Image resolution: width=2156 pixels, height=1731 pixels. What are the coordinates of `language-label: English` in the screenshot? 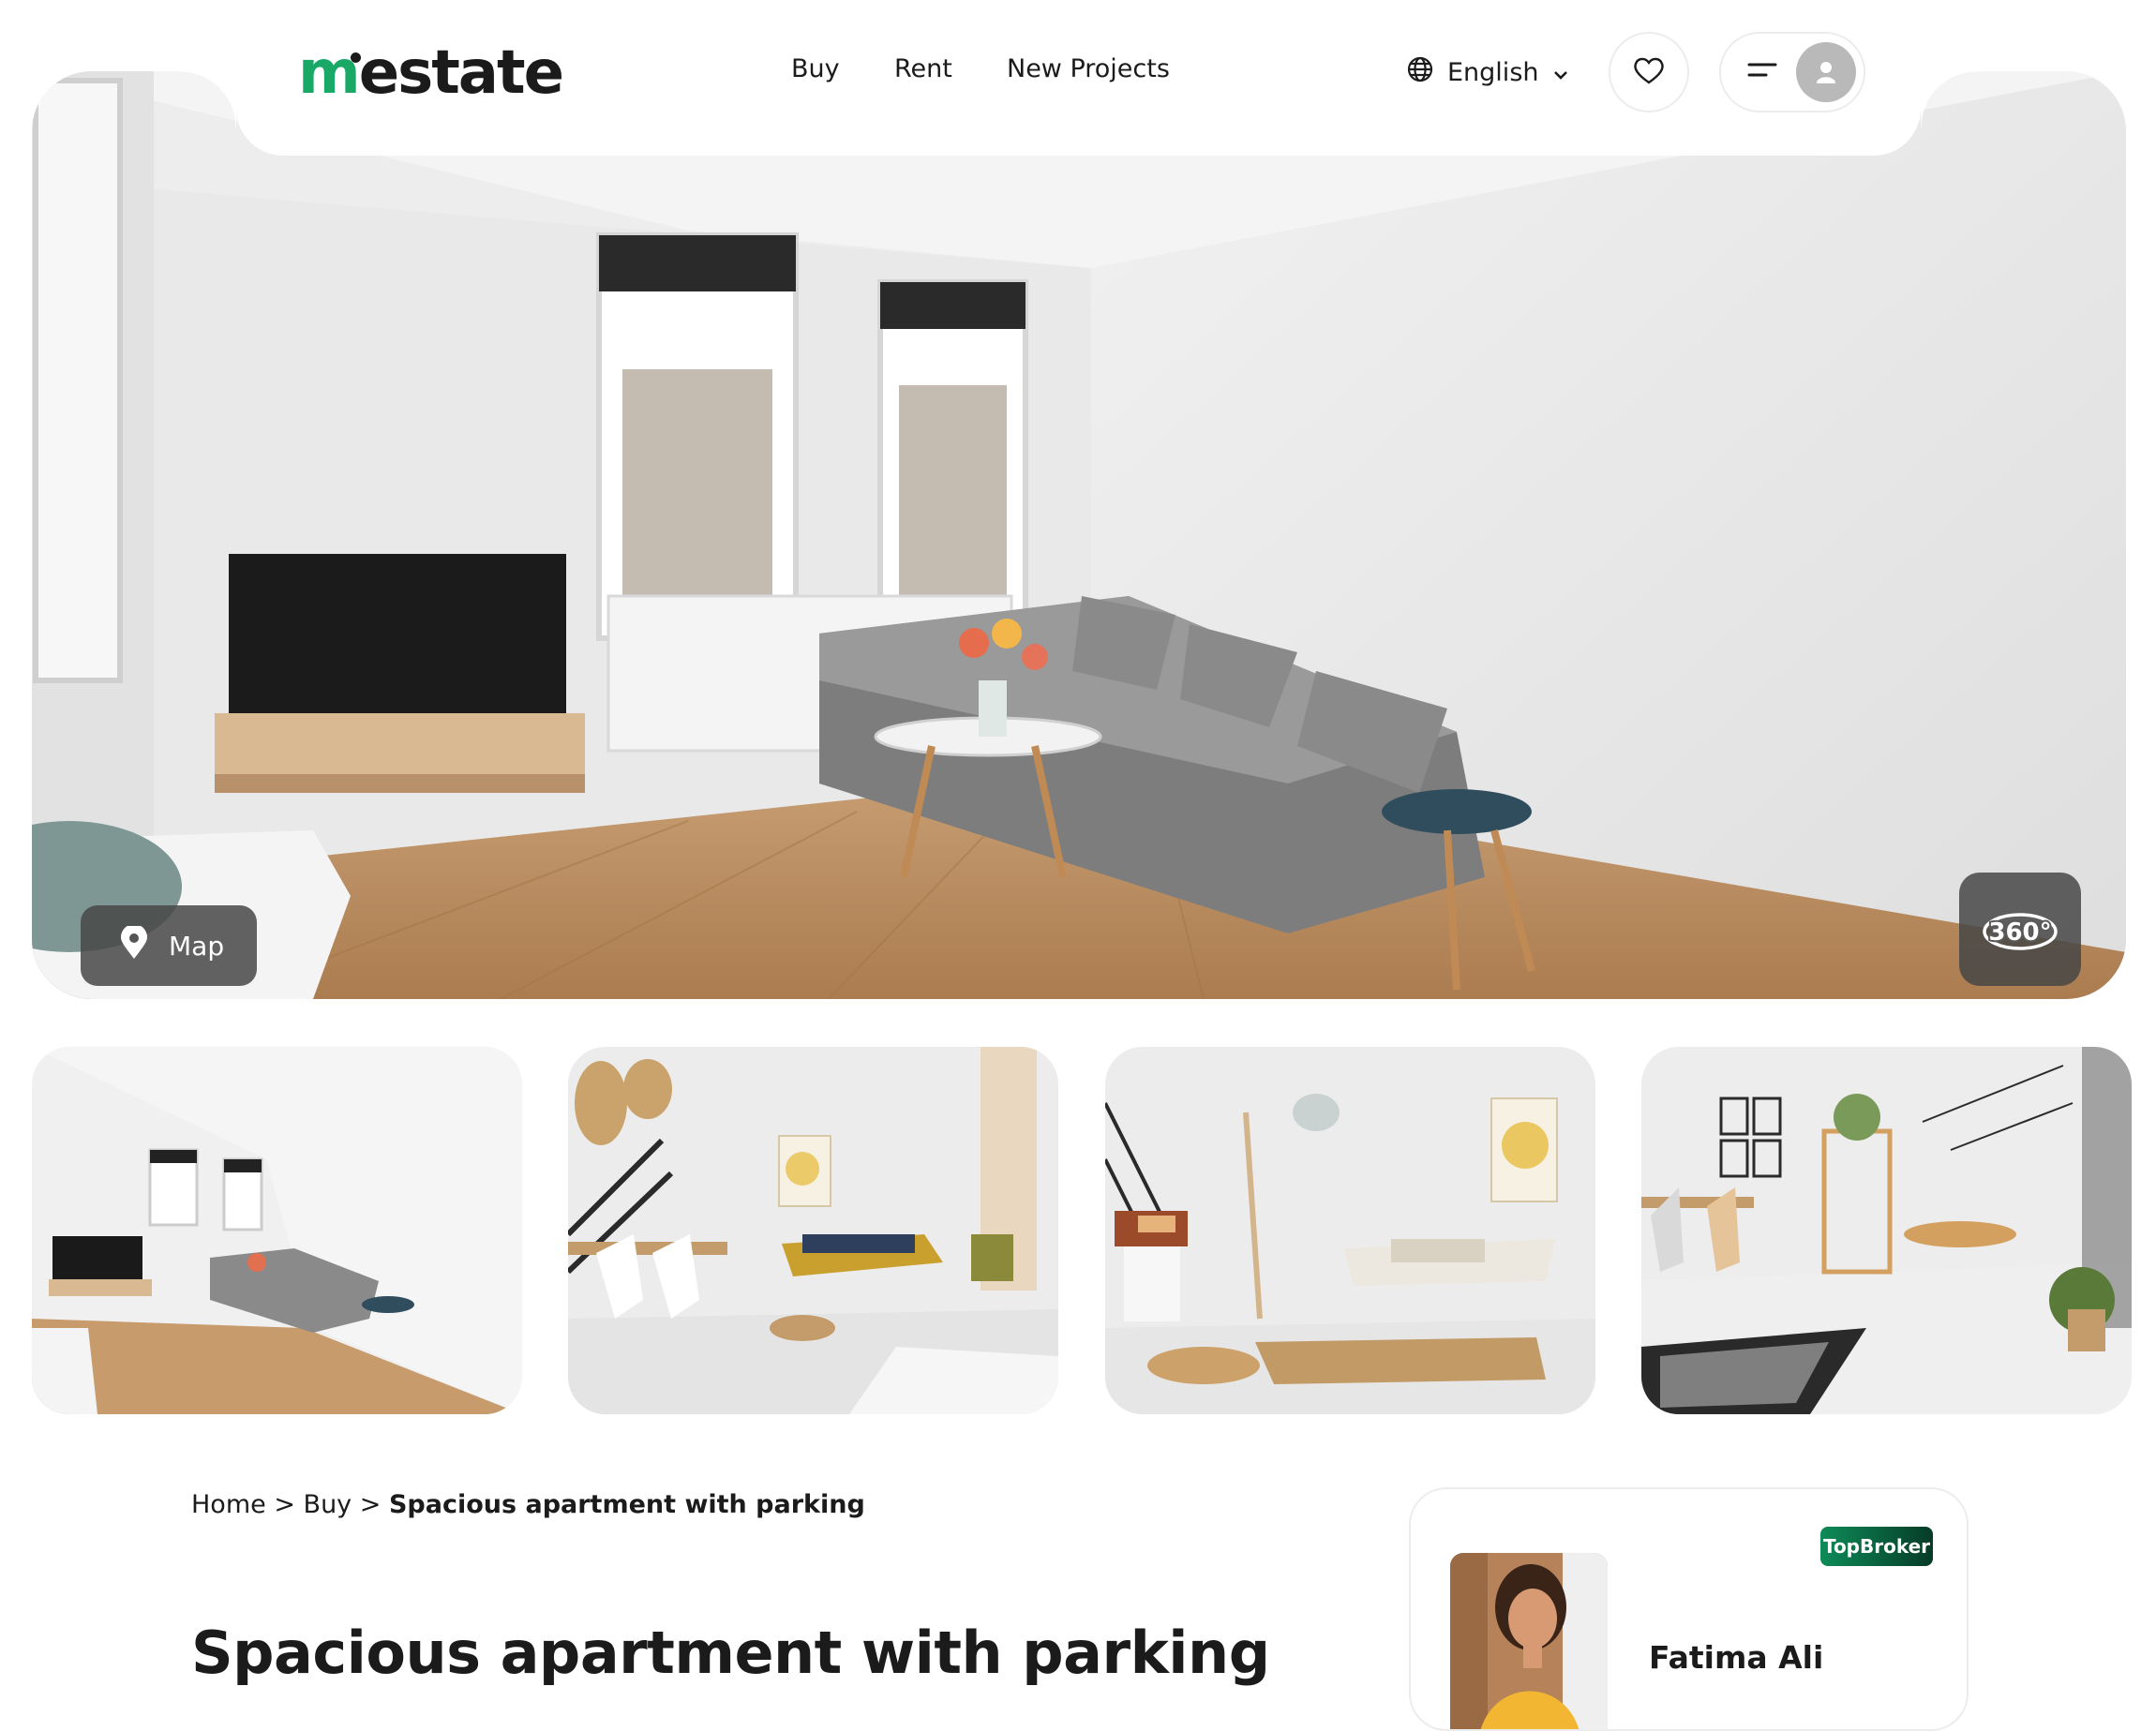 It's located at (1493, 72).